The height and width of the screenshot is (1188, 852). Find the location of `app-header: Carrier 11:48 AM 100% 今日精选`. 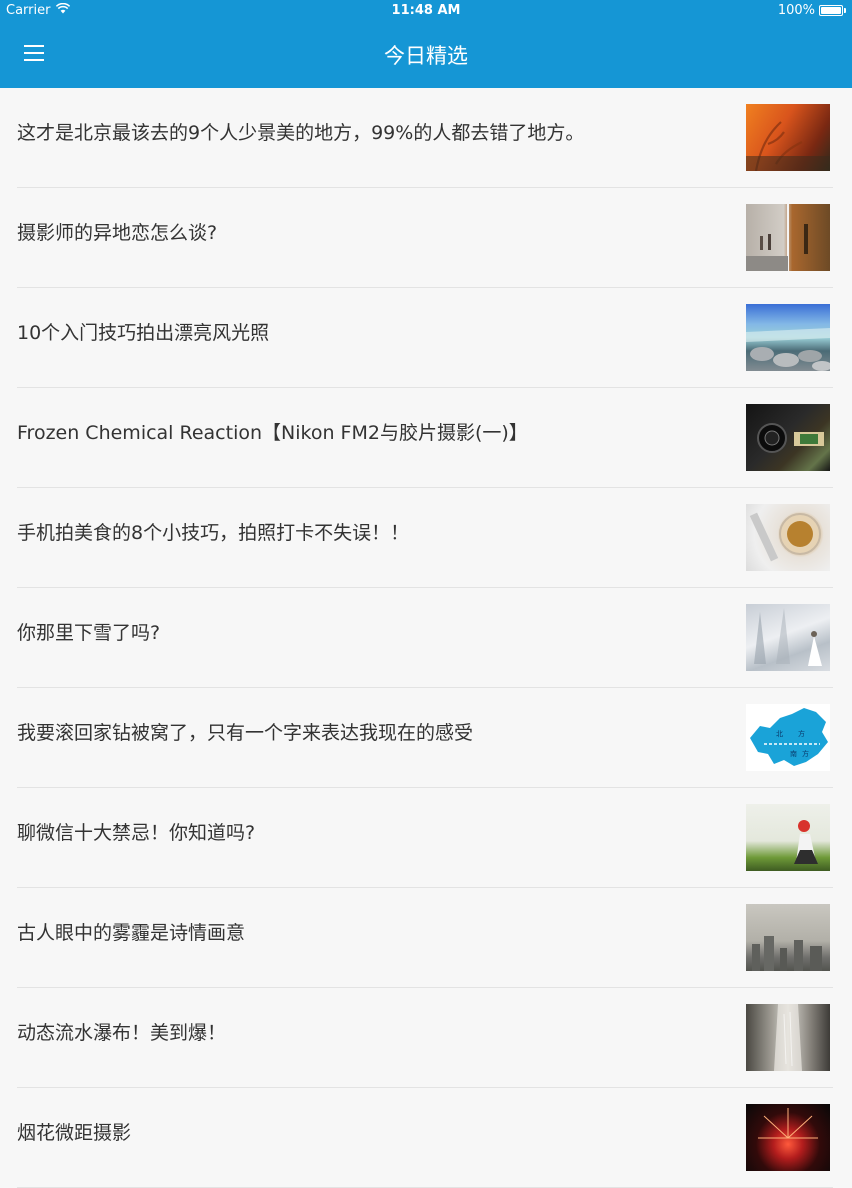

app-header: Carrier 11:48 AM 100% 今日精选 is located at coordinates (426, 44).